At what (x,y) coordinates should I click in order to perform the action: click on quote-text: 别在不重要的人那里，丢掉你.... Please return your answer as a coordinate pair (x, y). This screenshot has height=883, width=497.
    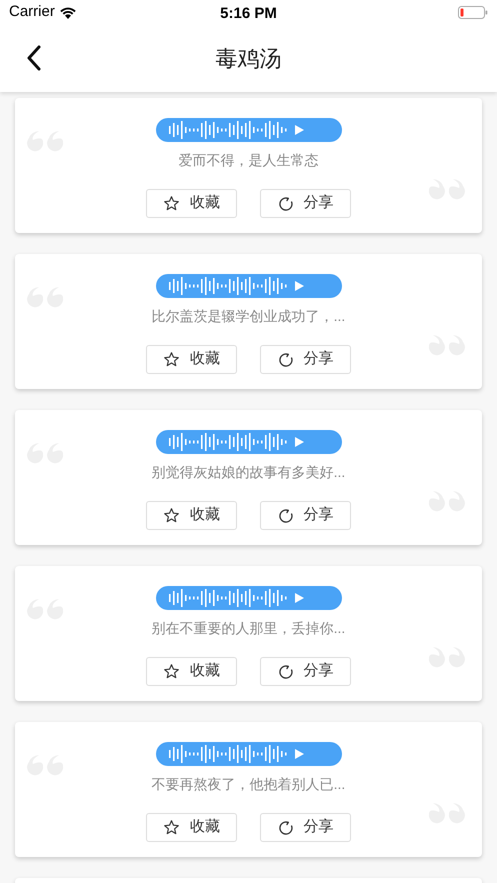
    Looking at the image, I should click on (249, 628).